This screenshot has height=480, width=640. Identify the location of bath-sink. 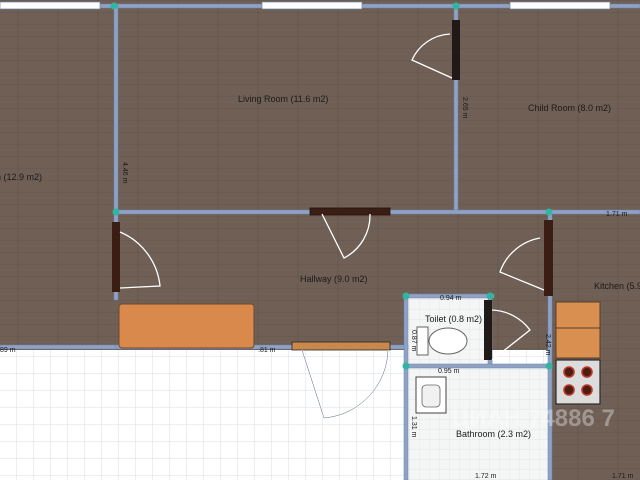
(431, 395).